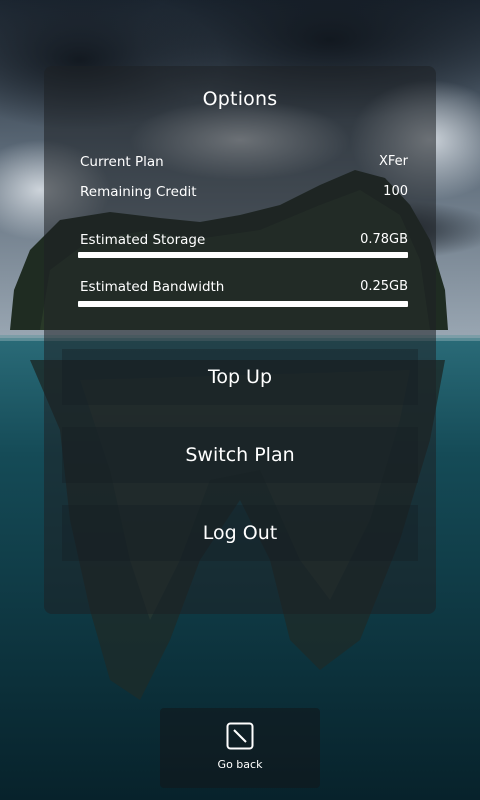 This screenshot has height=800, width=480. What do you see at coordinates (244, 287) in the screenshot?
I see `estimated-bandwidth-row: Estimated Bandwidth 0.25GB` at bounding box center [244, 287].